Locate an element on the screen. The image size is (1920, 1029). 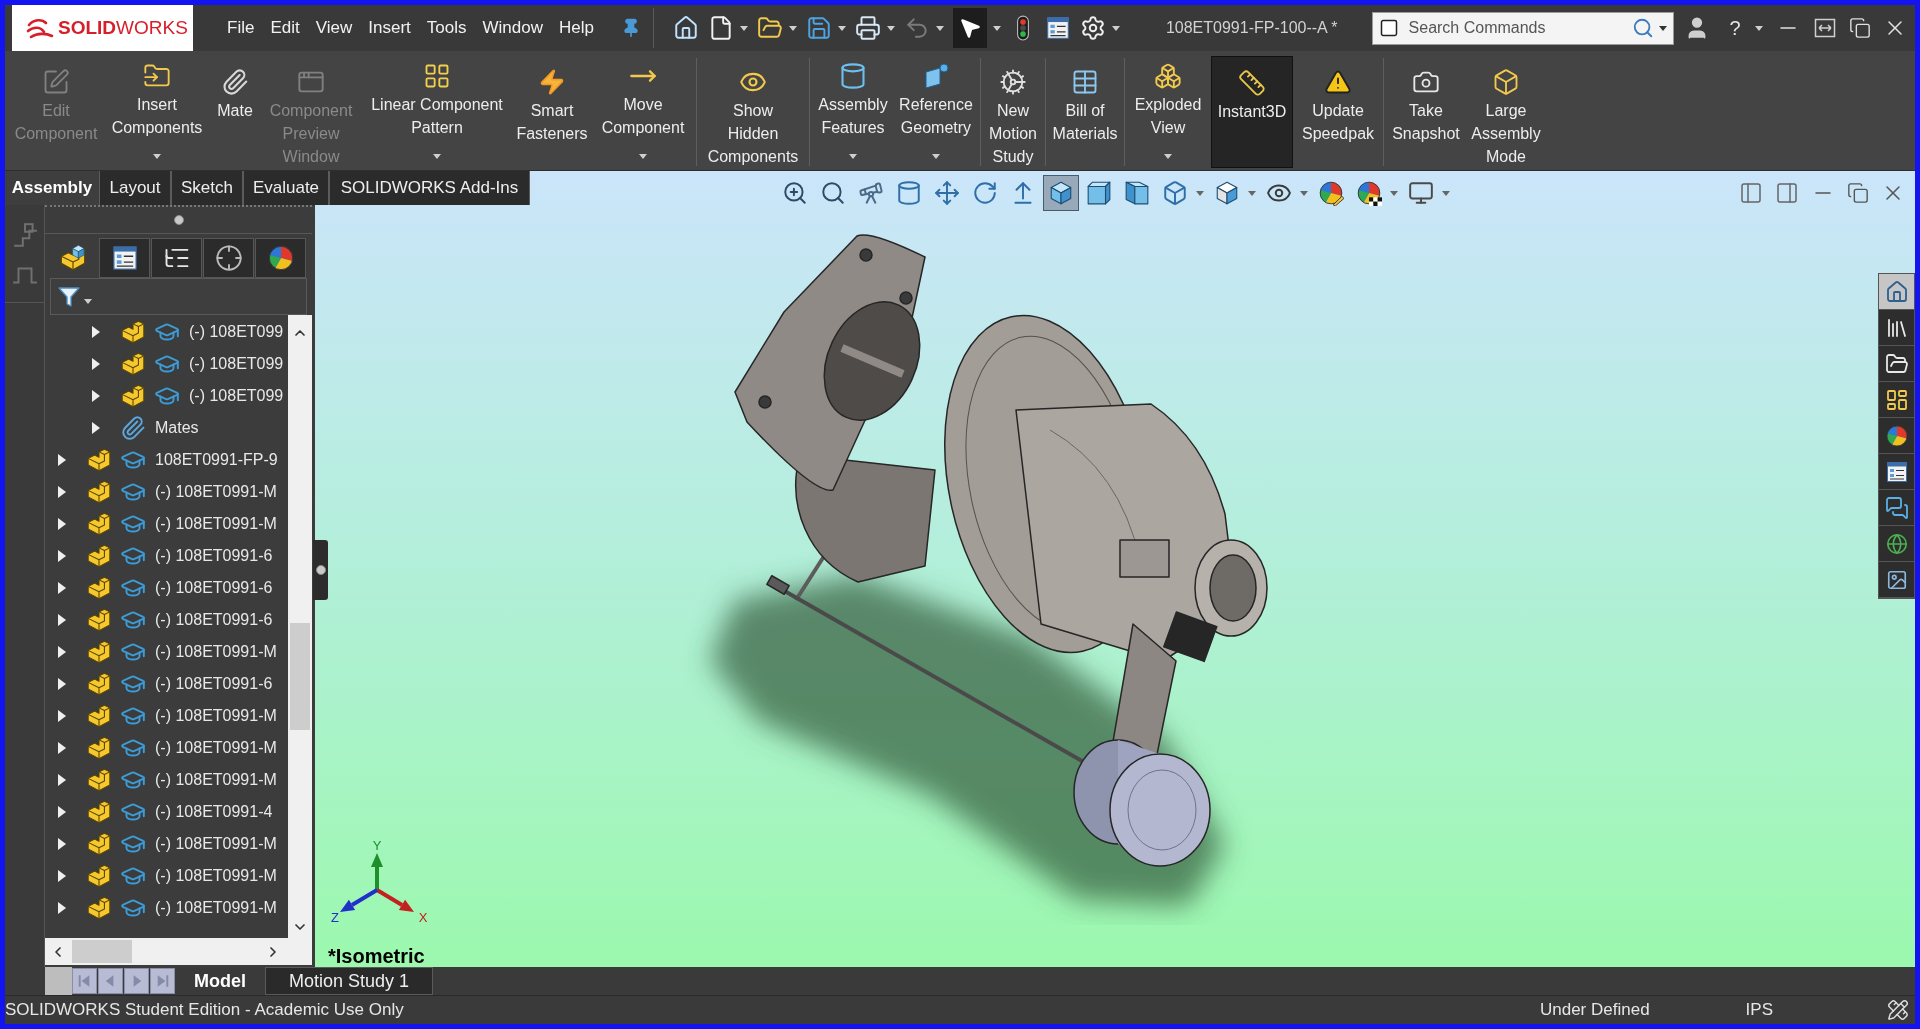
tree-item-label: Mates is located at coordinates (177, 428).